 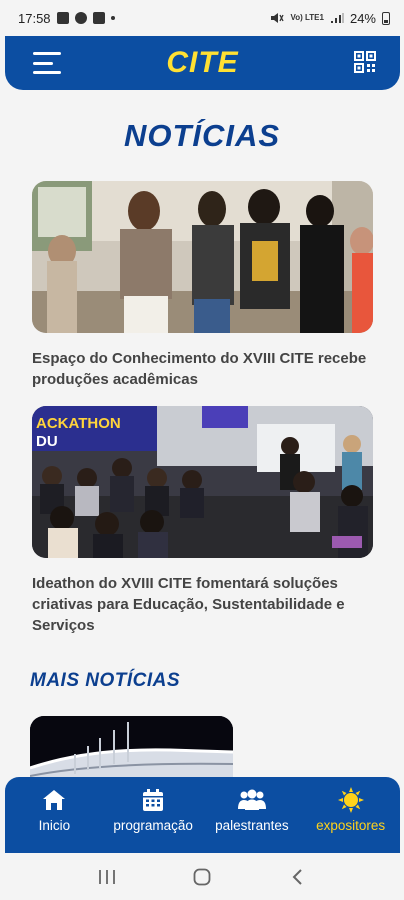 I want to click on status-bar: 17:58 Vo) LTE1 24%, so click(x=202, y=18).